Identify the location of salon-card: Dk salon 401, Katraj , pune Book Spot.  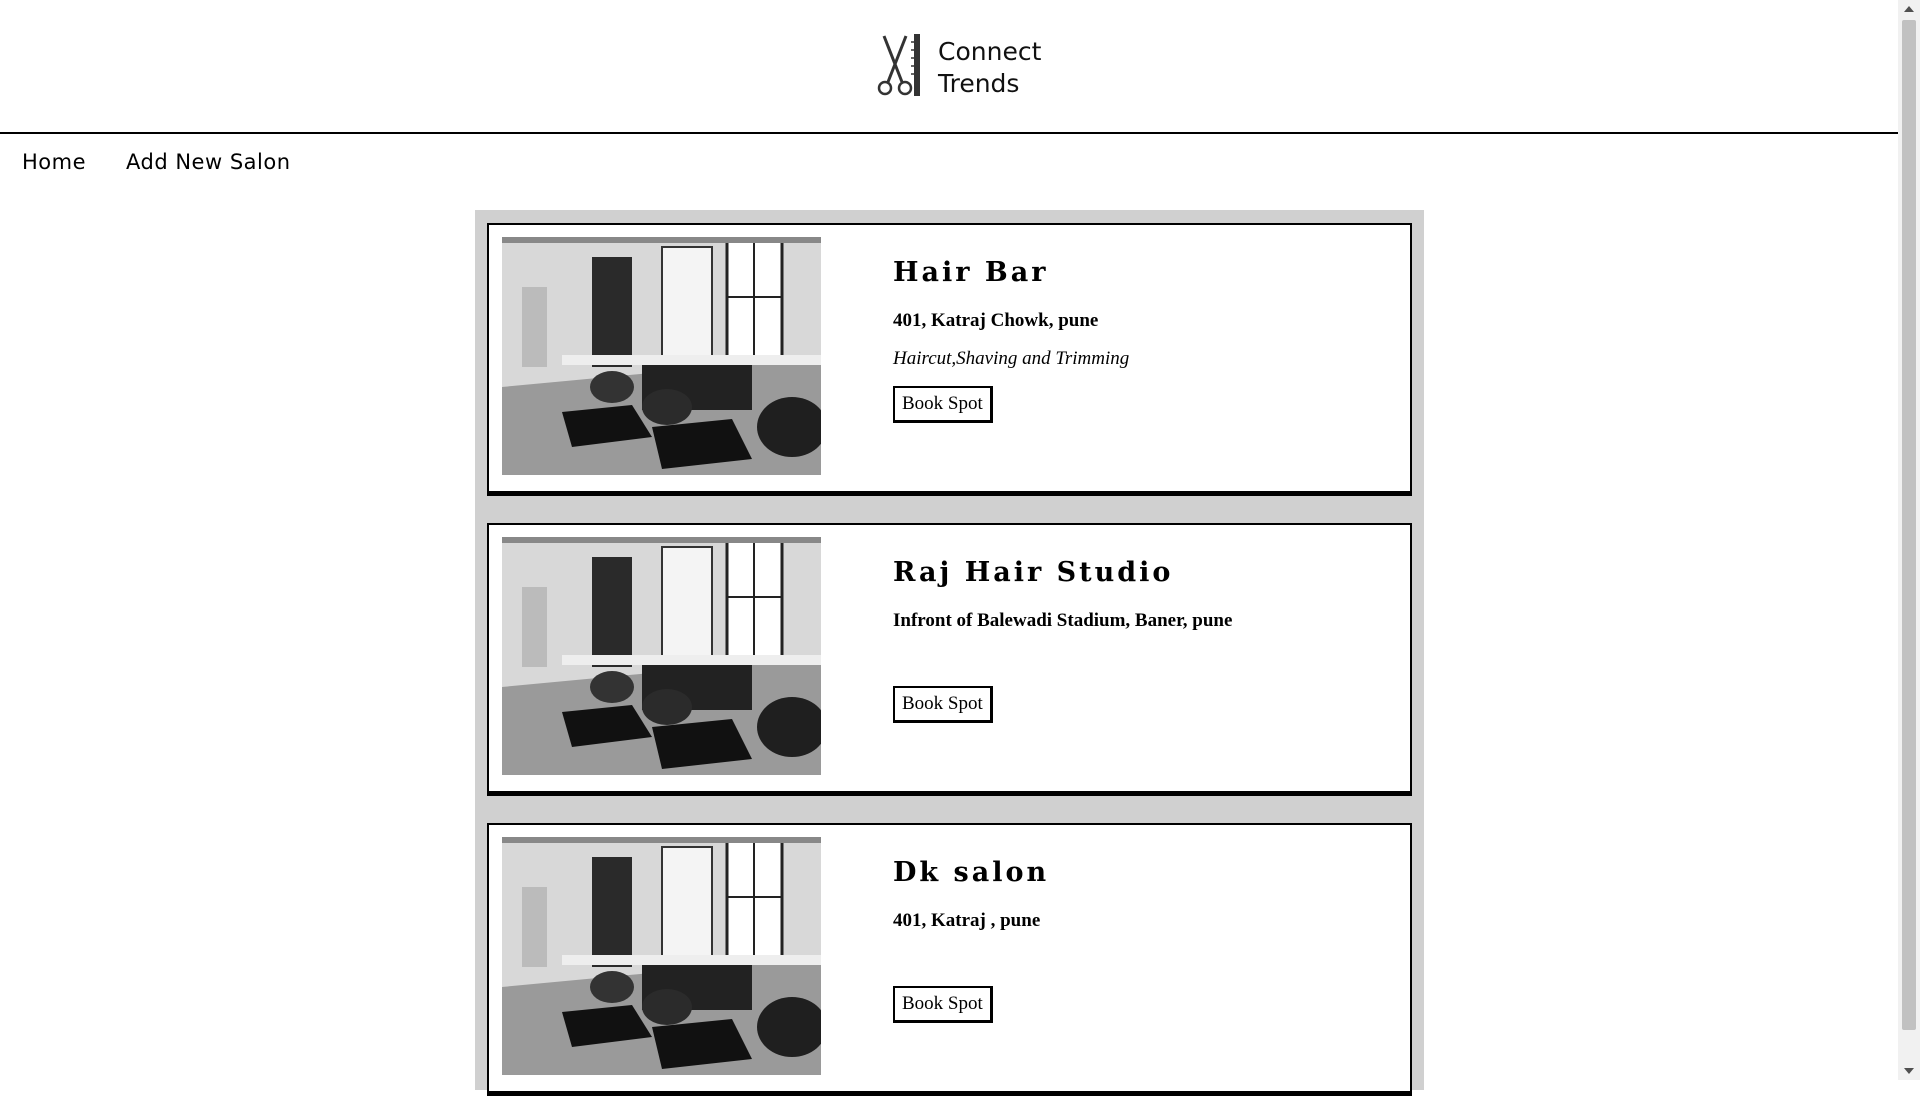
(949, 959).